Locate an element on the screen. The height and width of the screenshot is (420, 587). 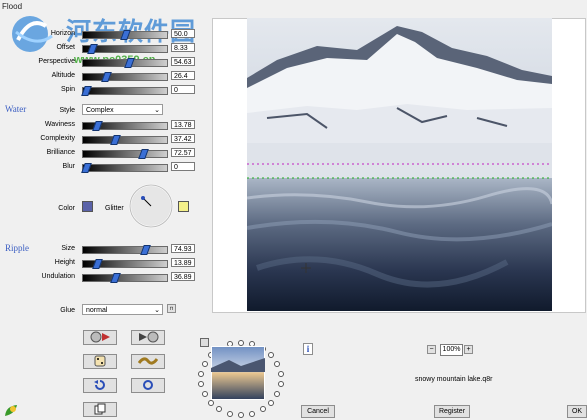
ripple-value-input: 74.93 is located at coordinates (183, 248).